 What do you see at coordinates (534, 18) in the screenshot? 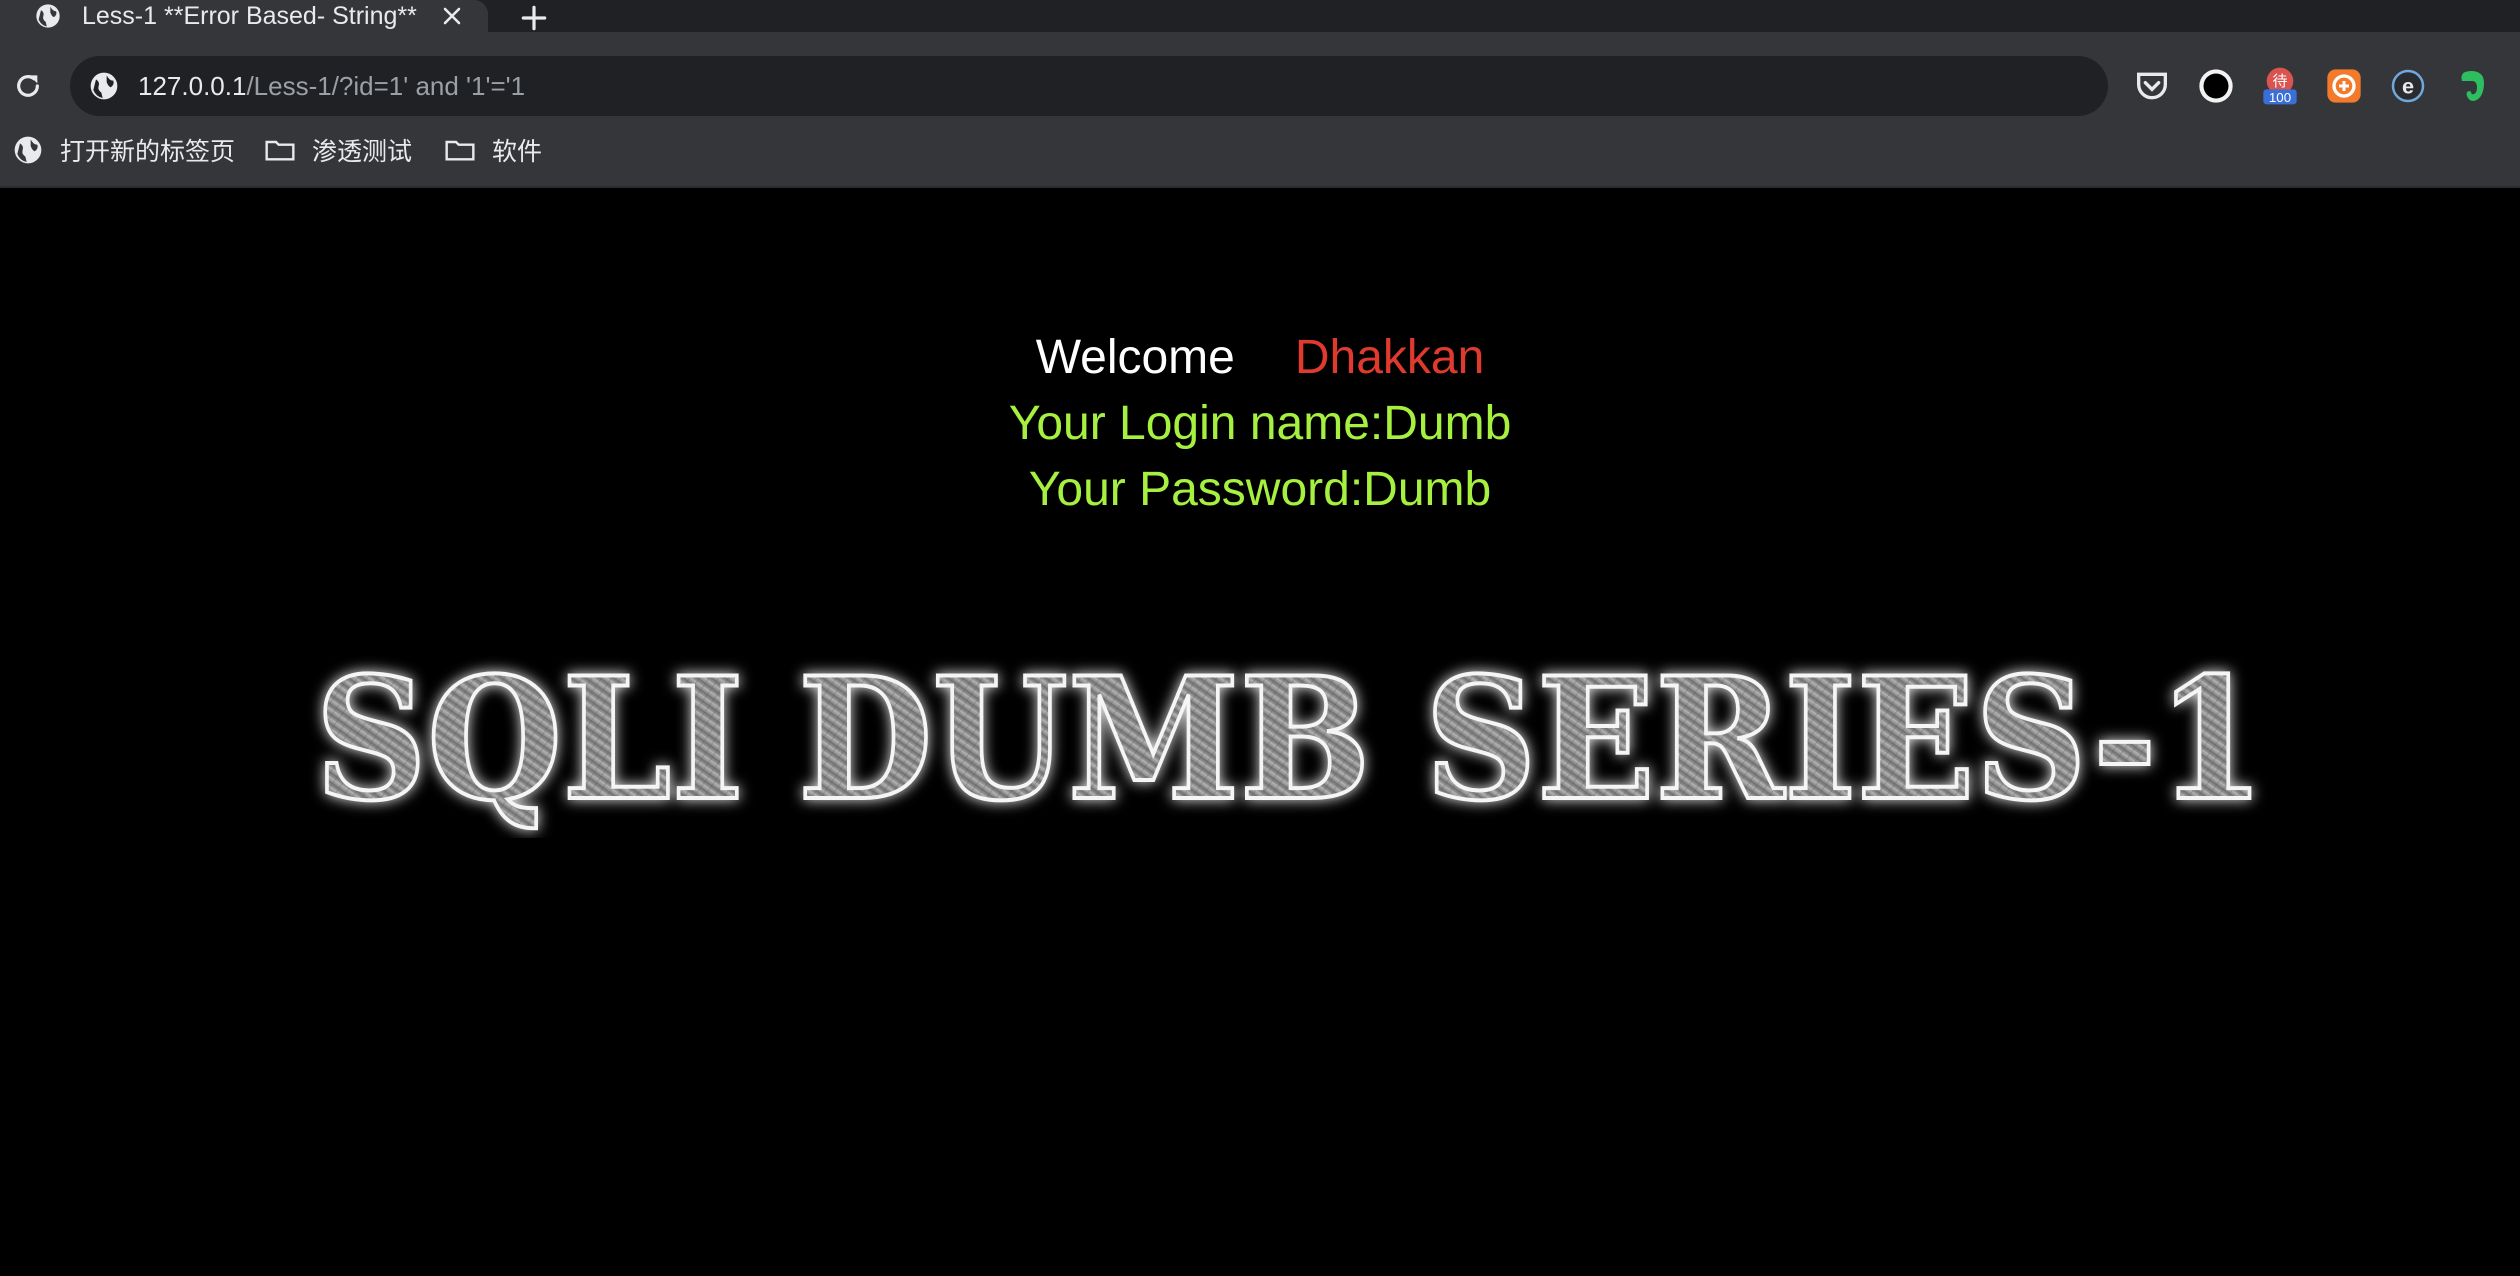
I see `new-tab-plus-icon` at bounding box center [534, 18].